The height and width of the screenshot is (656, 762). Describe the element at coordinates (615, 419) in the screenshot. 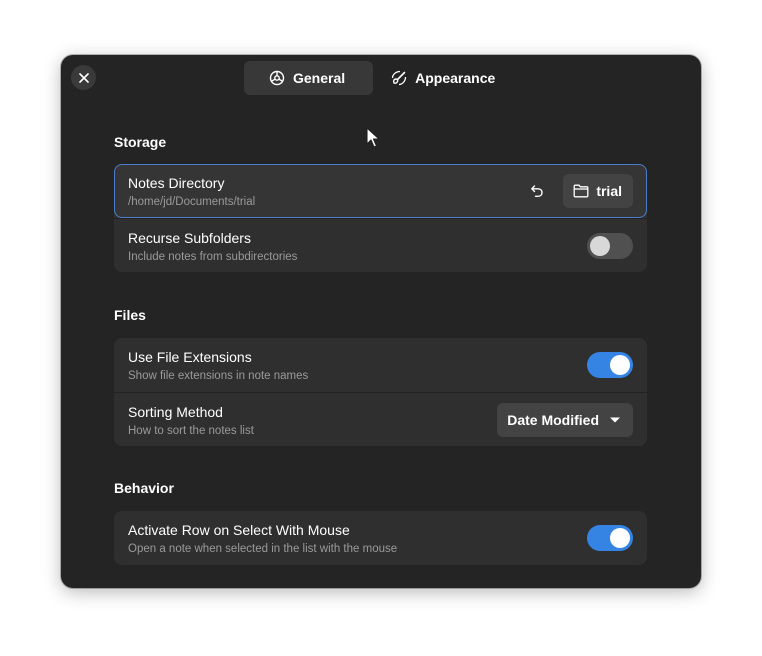

I see `dropdown-arrow-icon` at that location.